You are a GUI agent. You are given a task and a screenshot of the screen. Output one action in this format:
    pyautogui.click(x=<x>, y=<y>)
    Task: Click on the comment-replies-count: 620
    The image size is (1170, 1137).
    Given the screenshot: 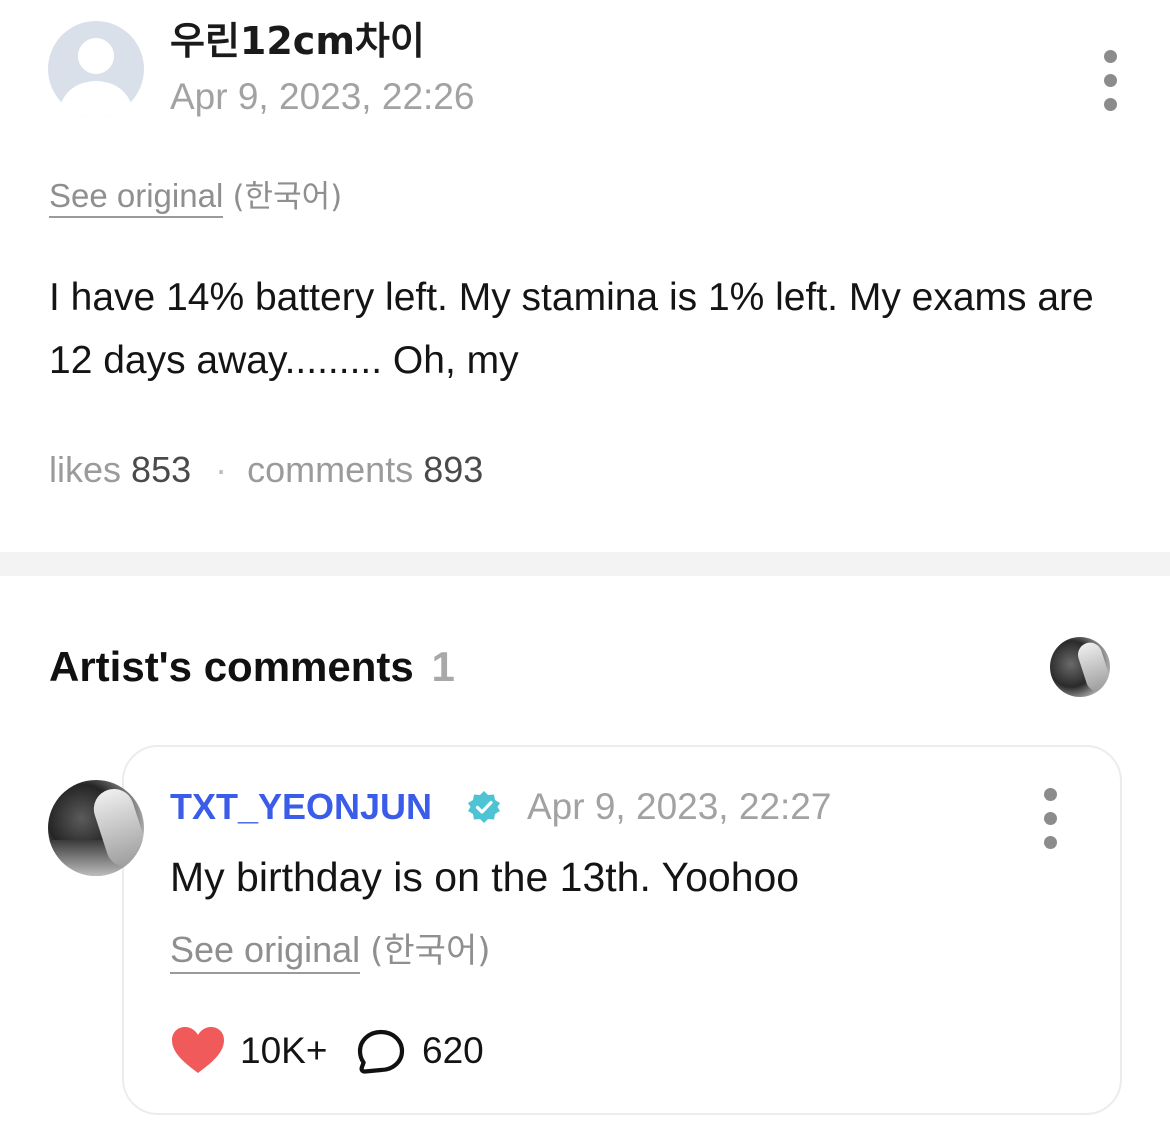 What is the action you would take?
    pyautogui.click(x=453, y=1050)
    